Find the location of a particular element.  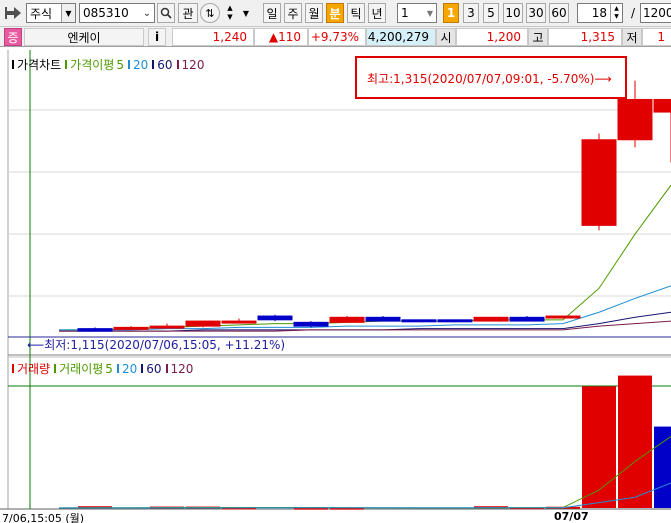

volume-ma5-label: 5 is located at coordinates (109, 368).